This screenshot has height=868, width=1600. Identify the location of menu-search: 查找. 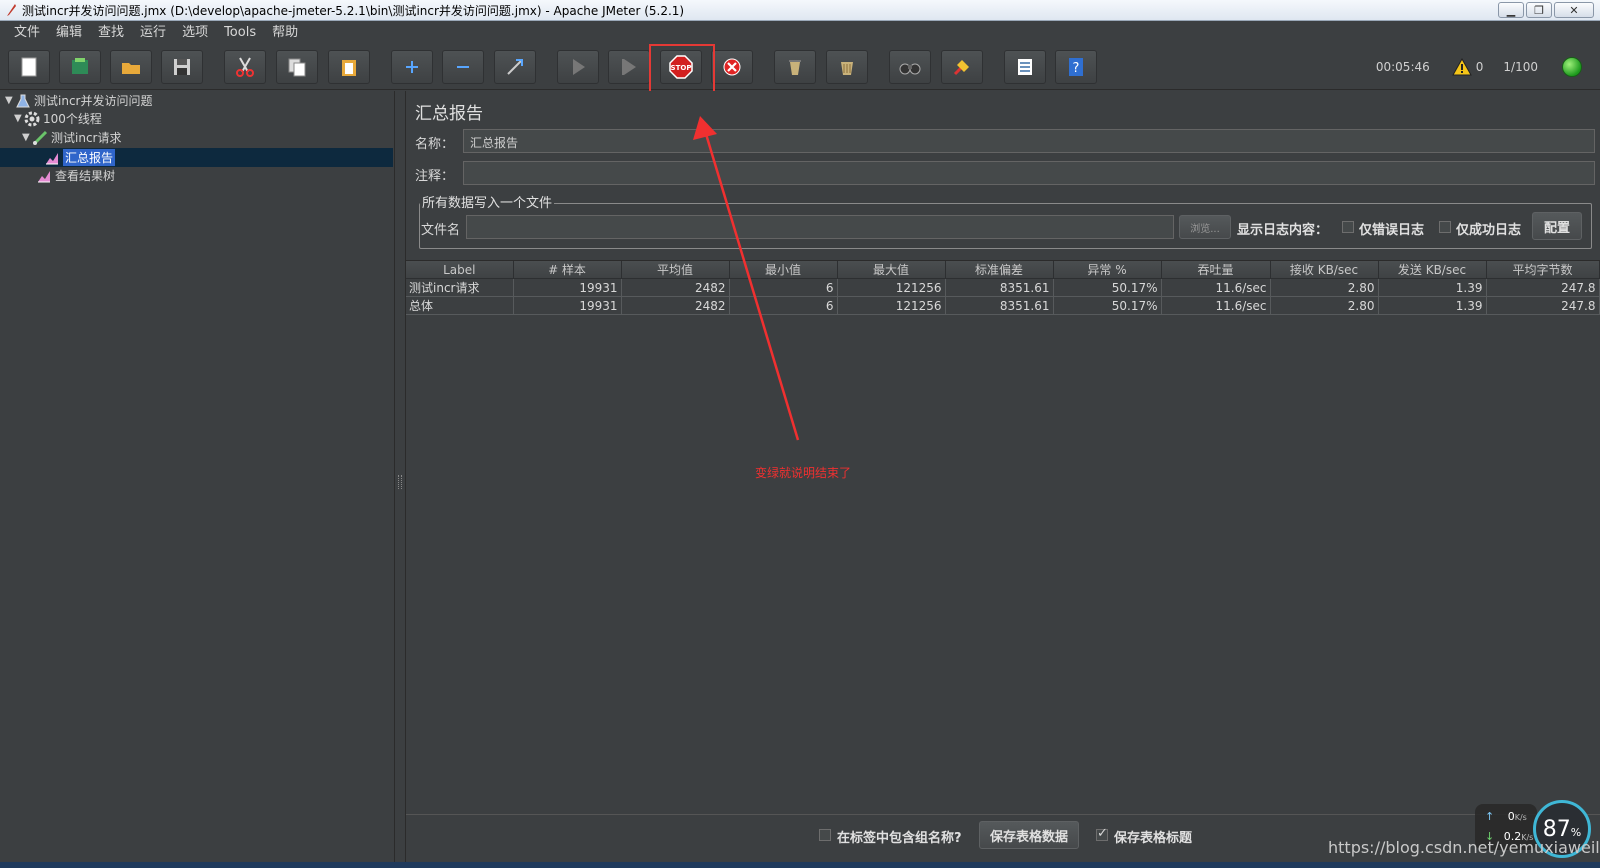
(111, 33).